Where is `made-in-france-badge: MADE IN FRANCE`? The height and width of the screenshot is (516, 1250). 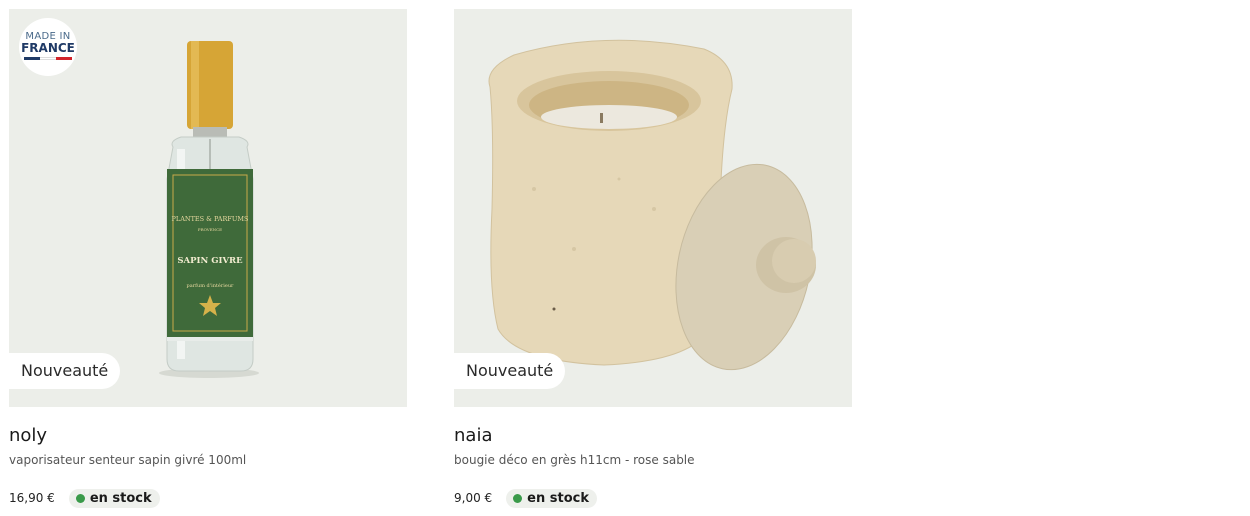
made-in-france-badge: MADE IN FRANCE is located at coordinates (48, 47).